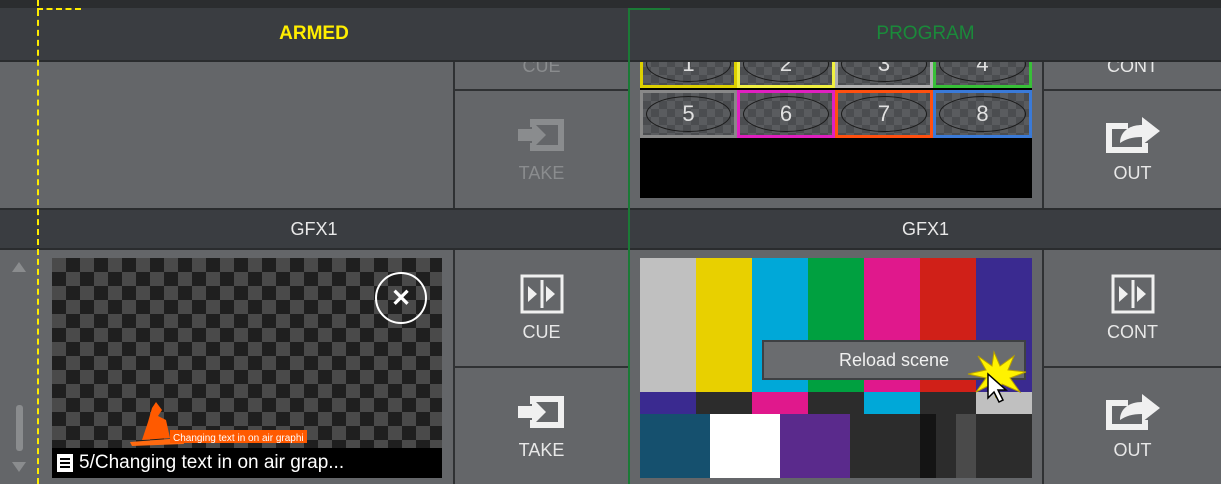 This screenshot has width=1221, height=484. What do you see at coordinates (65, 463) in the screenshot?
I see `document-icon` at bounding box center [65, 463].